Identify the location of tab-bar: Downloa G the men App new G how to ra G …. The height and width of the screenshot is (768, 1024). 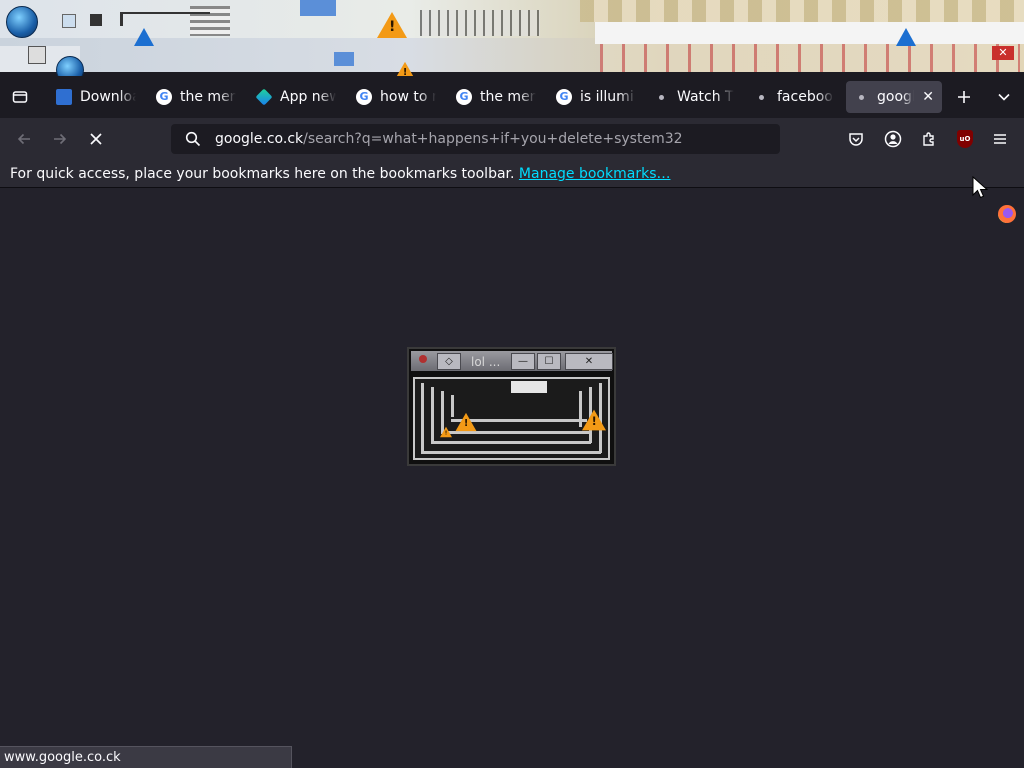
(512, 97).